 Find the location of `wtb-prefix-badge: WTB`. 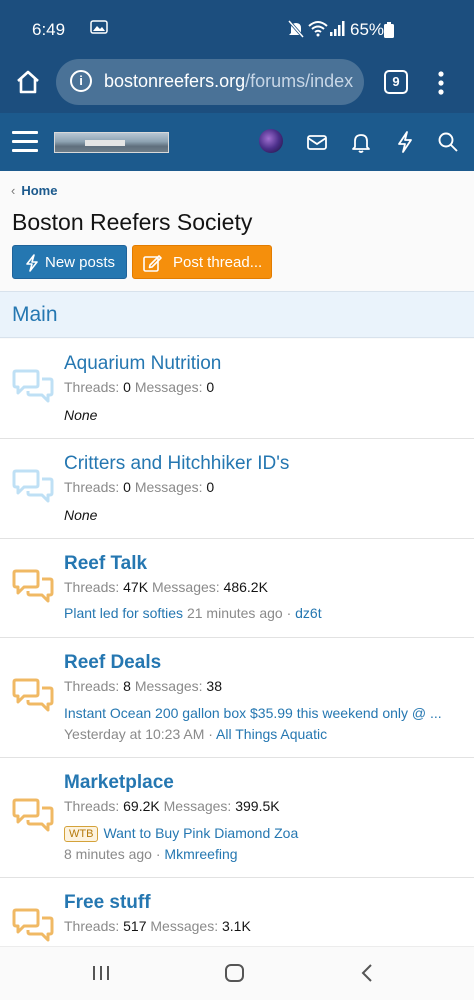

wtb-prefix-badge: WTB is located at coordinates (81, 834).